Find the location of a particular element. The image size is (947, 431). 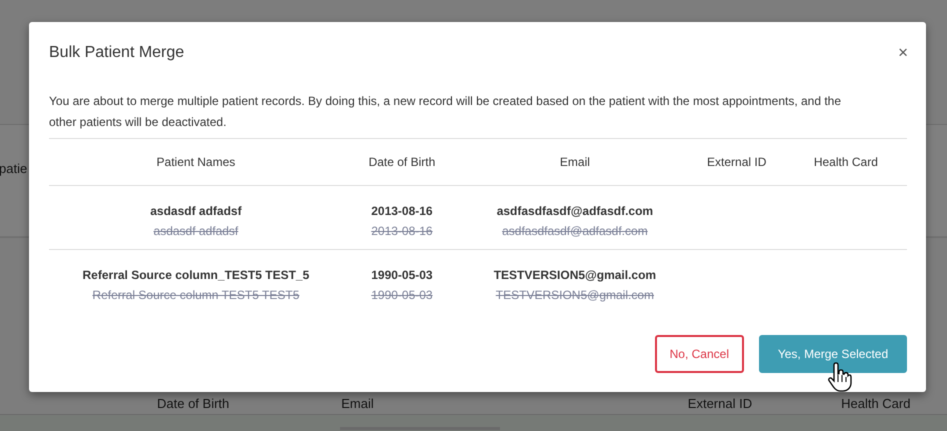

struck-value: asdfasdfasdf@adfasdf.com is located at coordinates (575, 231).